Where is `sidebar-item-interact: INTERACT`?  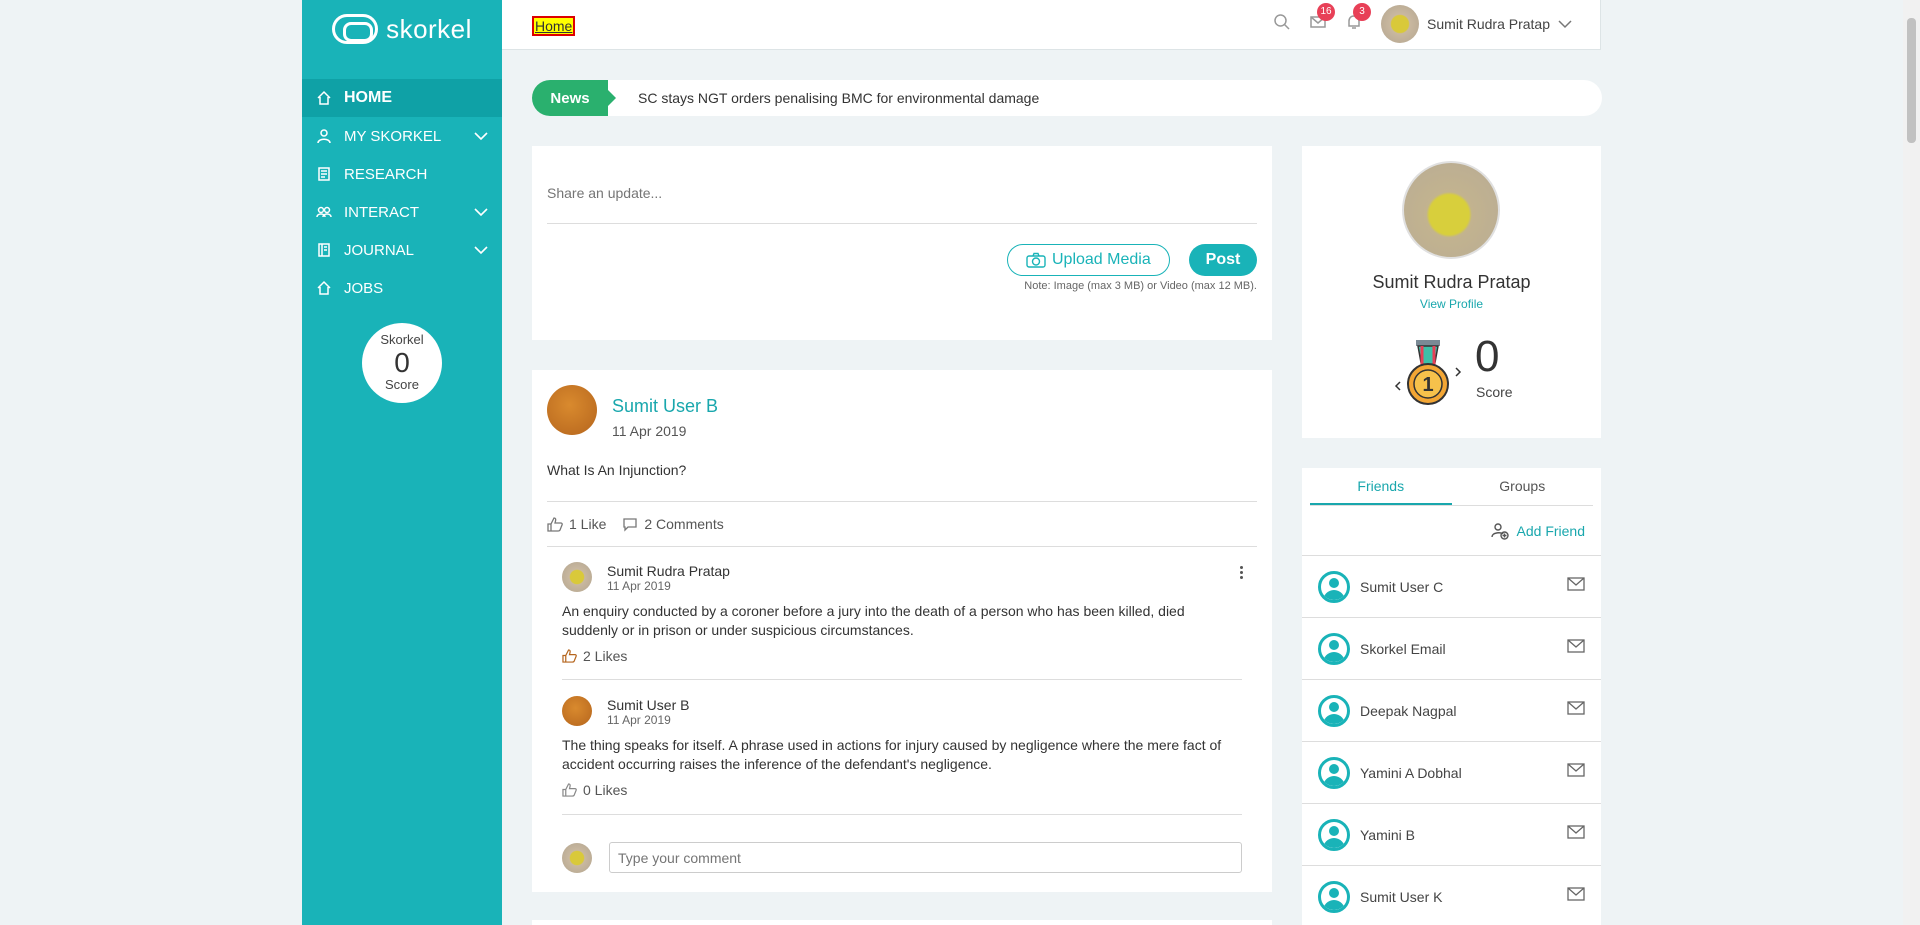 sidebar-item-interact: INTERACT is located at coordinates (402, 212).